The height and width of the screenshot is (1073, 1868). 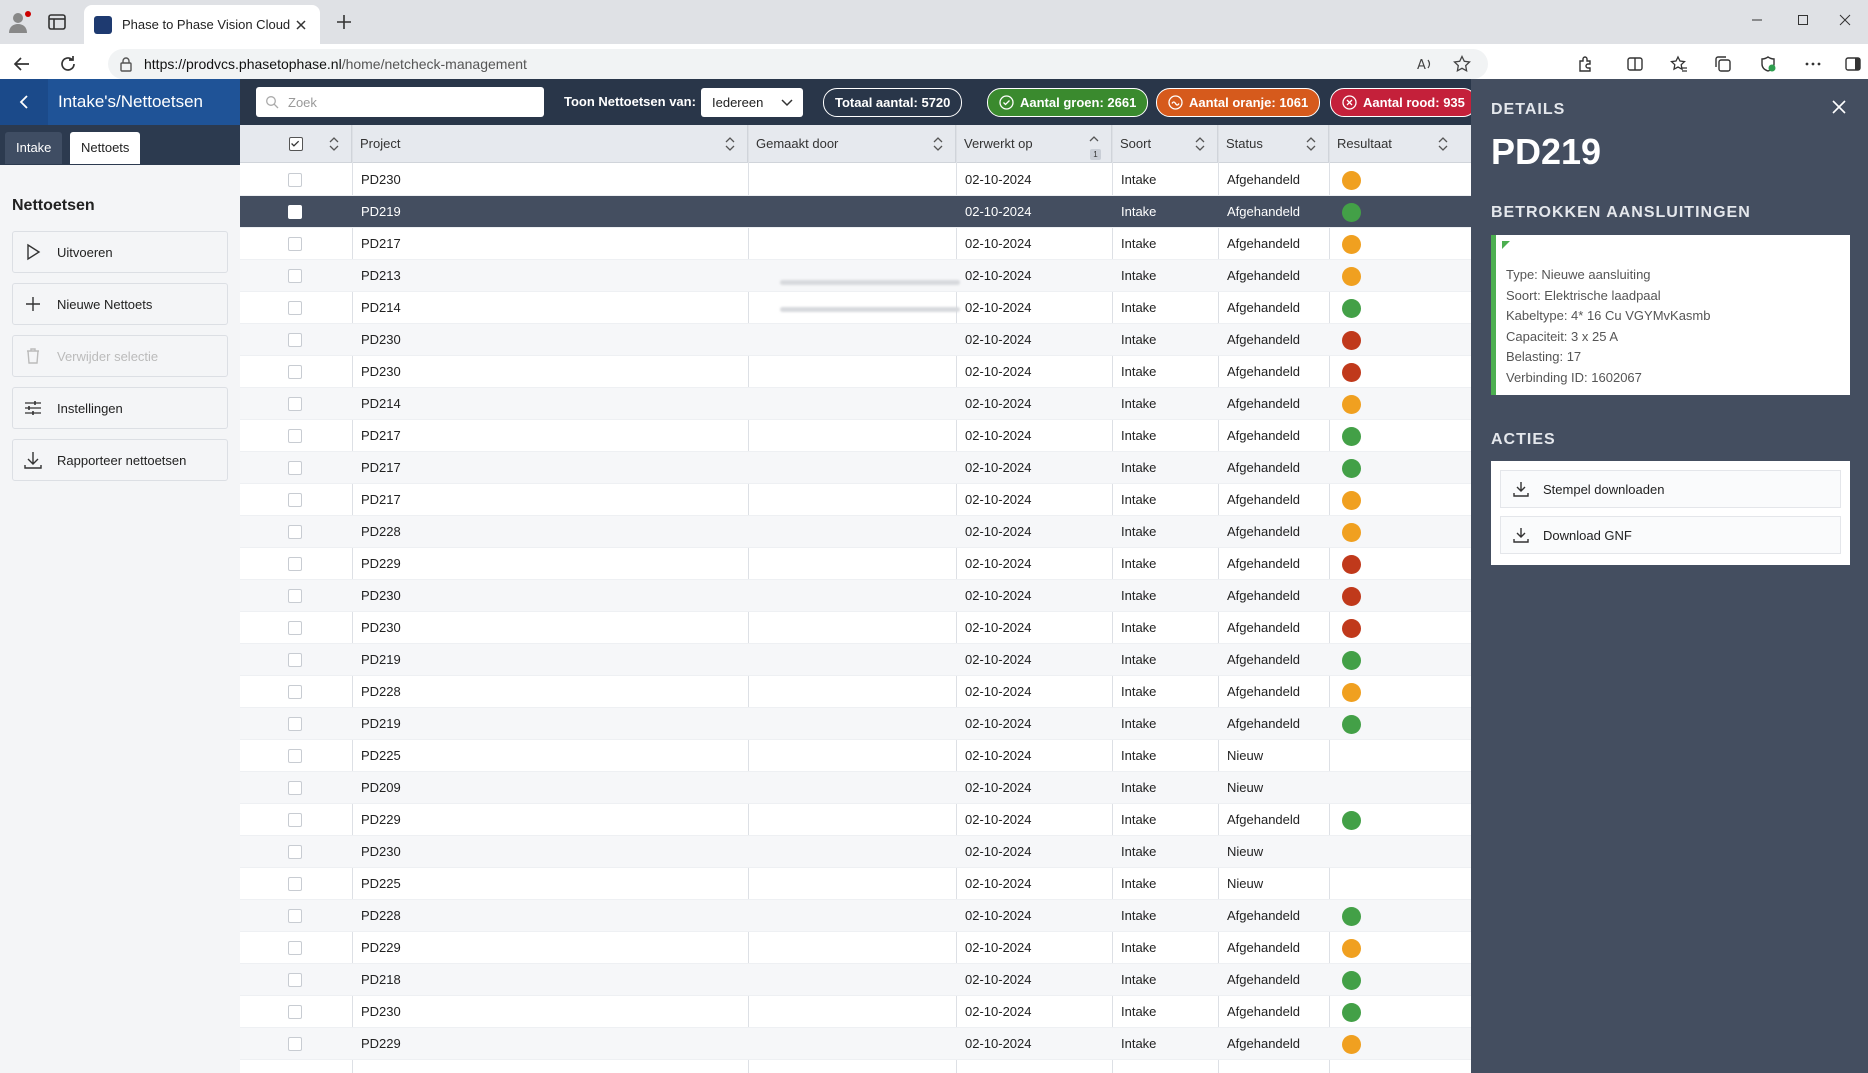 I want to click on orange-count-badge: Aantal oranje: 1061, so click(x=1238, y=102).